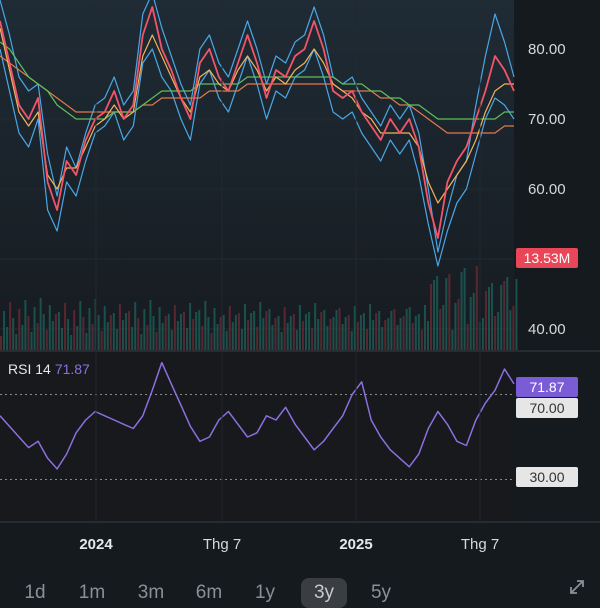 The width and height of the screenshot is (600, 608). Describe the element at coordinates (209, 593) in the screenshot. I see `timeframe-6m: 6m` at that location.